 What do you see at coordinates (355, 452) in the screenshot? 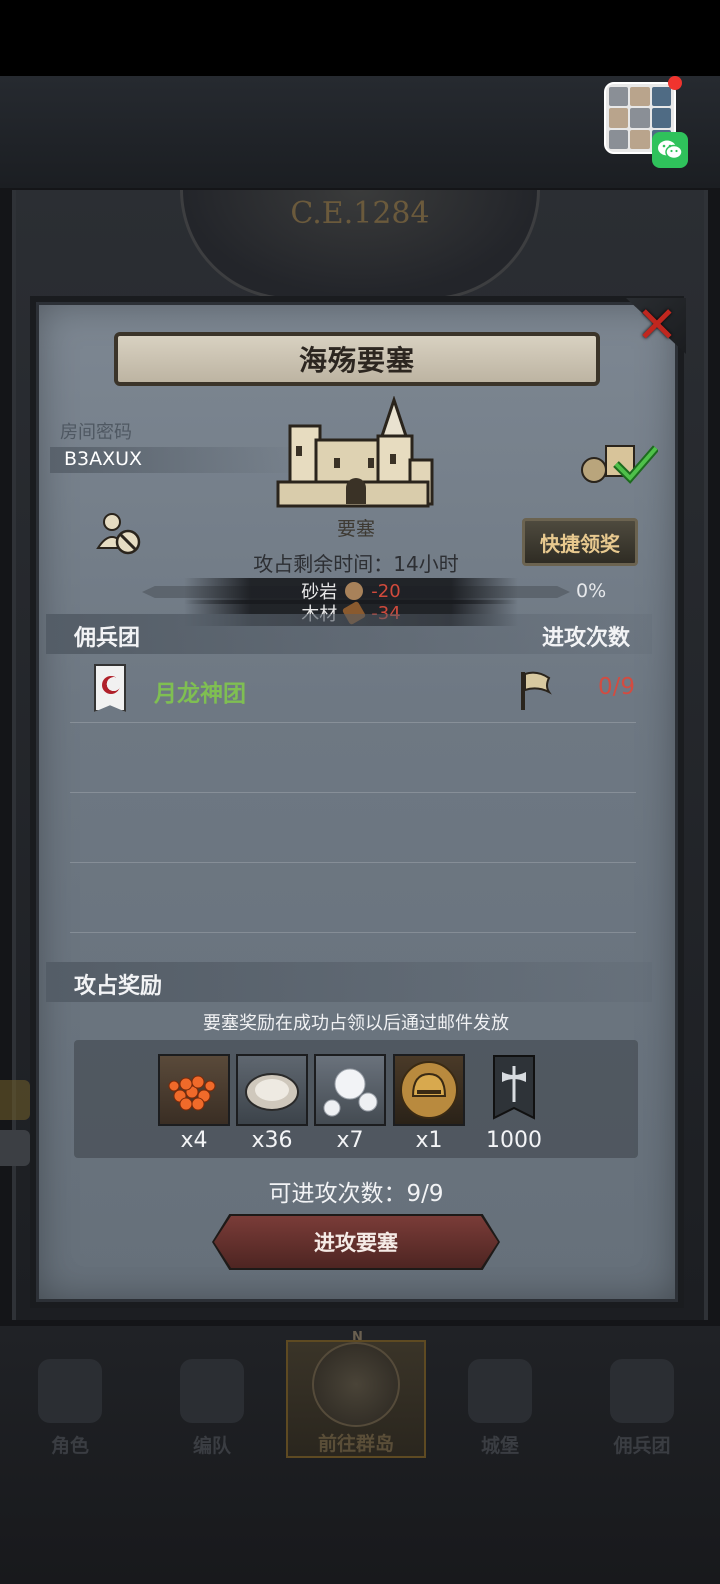
I see `fortress-icon` at bounding box center [355, 452].